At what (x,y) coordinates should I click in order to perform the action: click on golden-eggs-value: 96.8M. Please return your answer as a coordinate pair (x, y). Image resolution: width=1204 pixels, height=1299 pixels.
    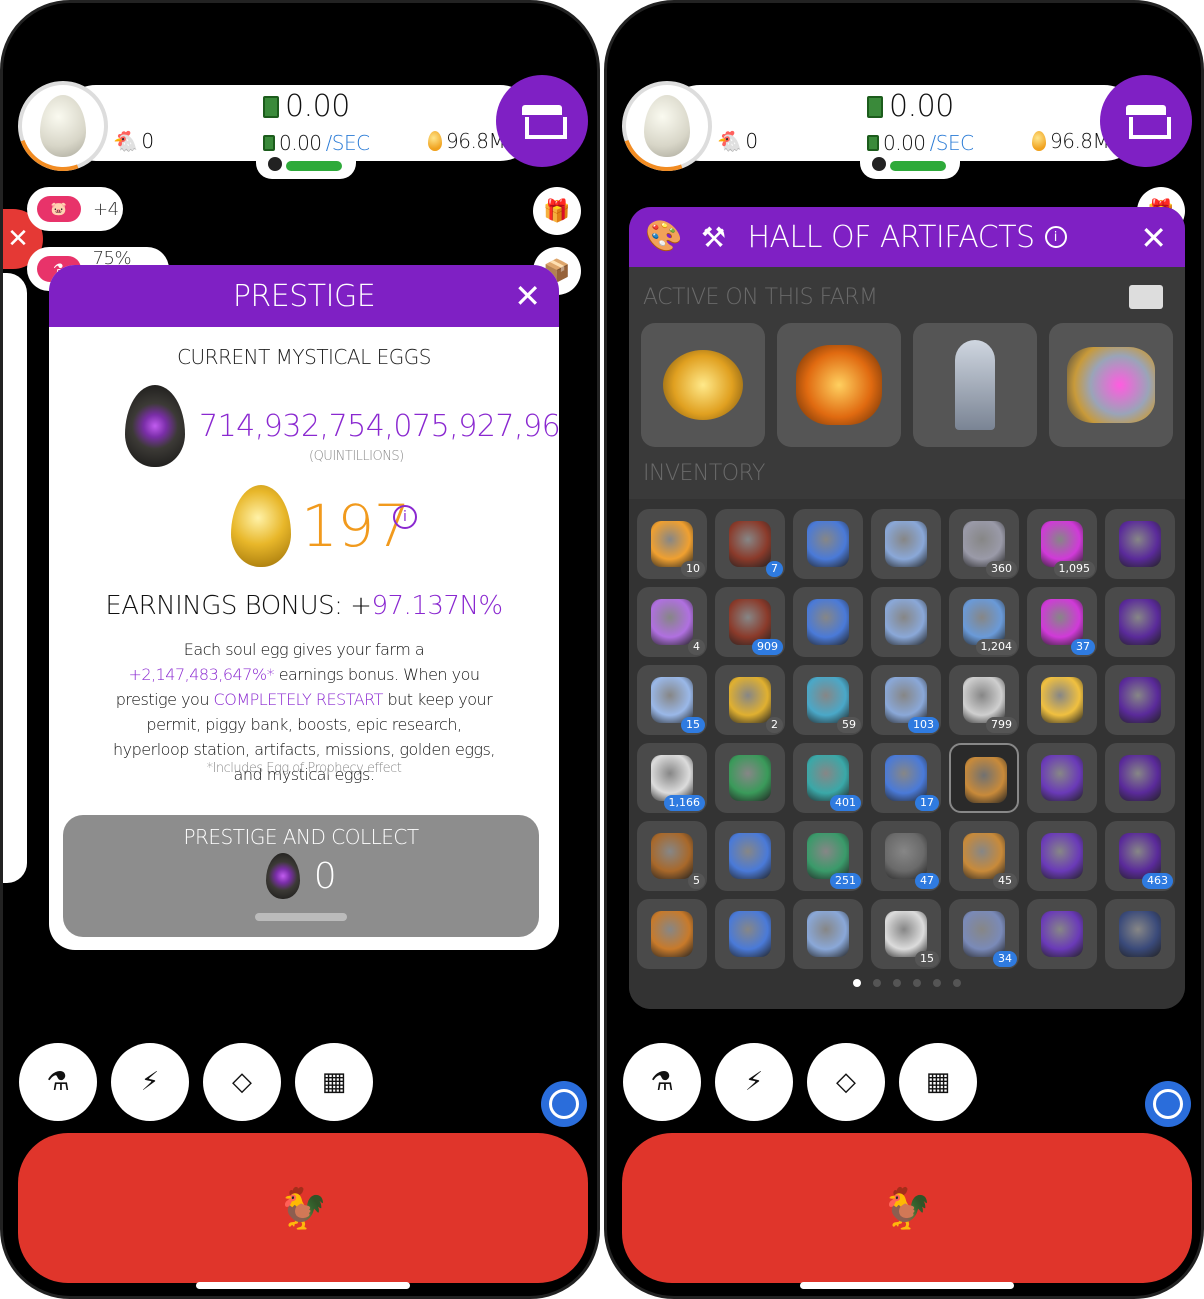
    Looking at the image, I should click on (1080, 141).